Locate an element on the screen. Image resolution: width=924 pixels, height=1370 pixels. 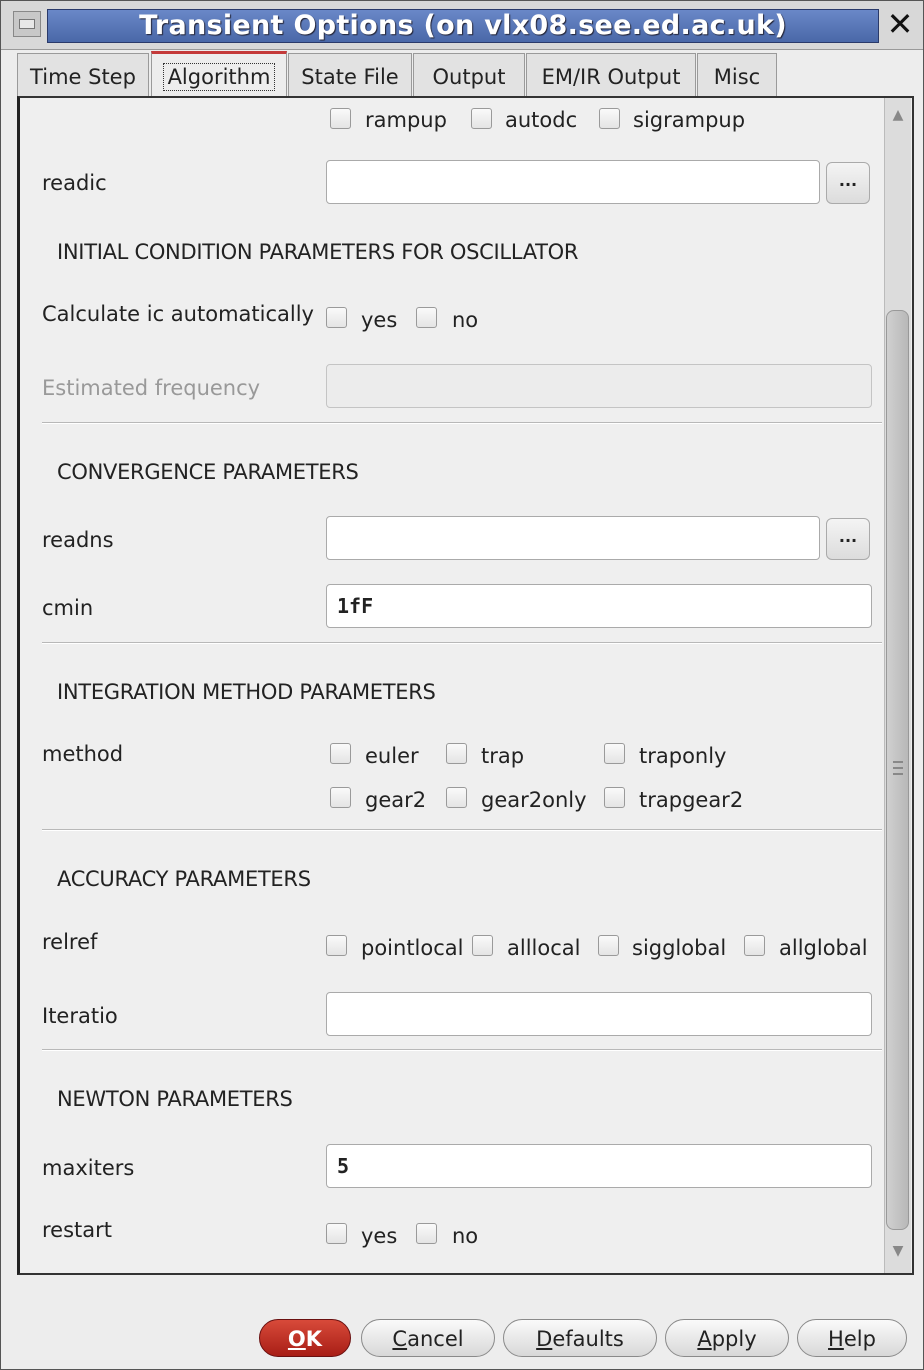
help-label: elp is located at coordinates (859, 1339).